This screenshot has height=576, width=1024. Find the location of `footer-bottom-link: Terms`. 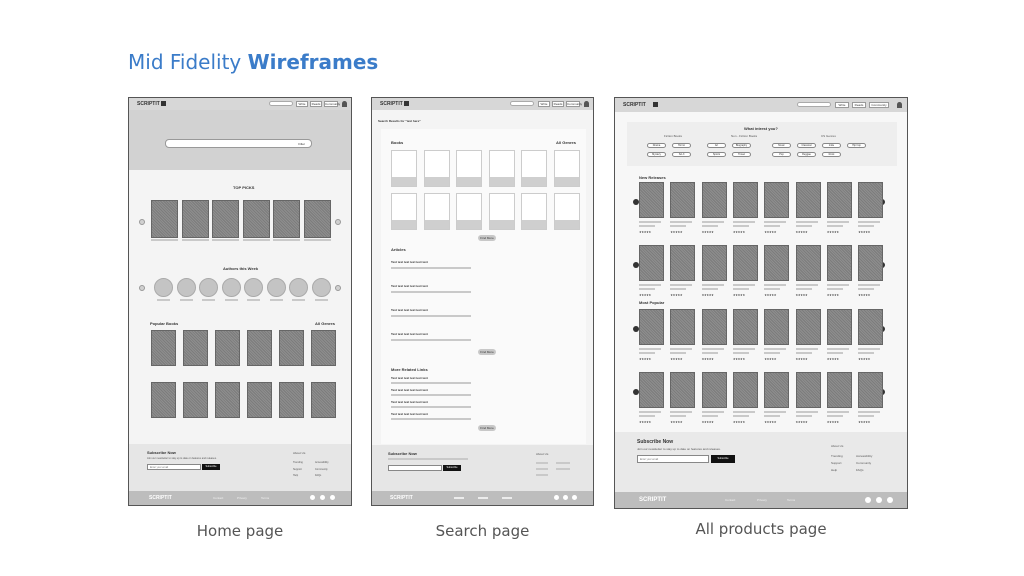

footer-bottom-link: Terms is located at coordinates (265, 498).